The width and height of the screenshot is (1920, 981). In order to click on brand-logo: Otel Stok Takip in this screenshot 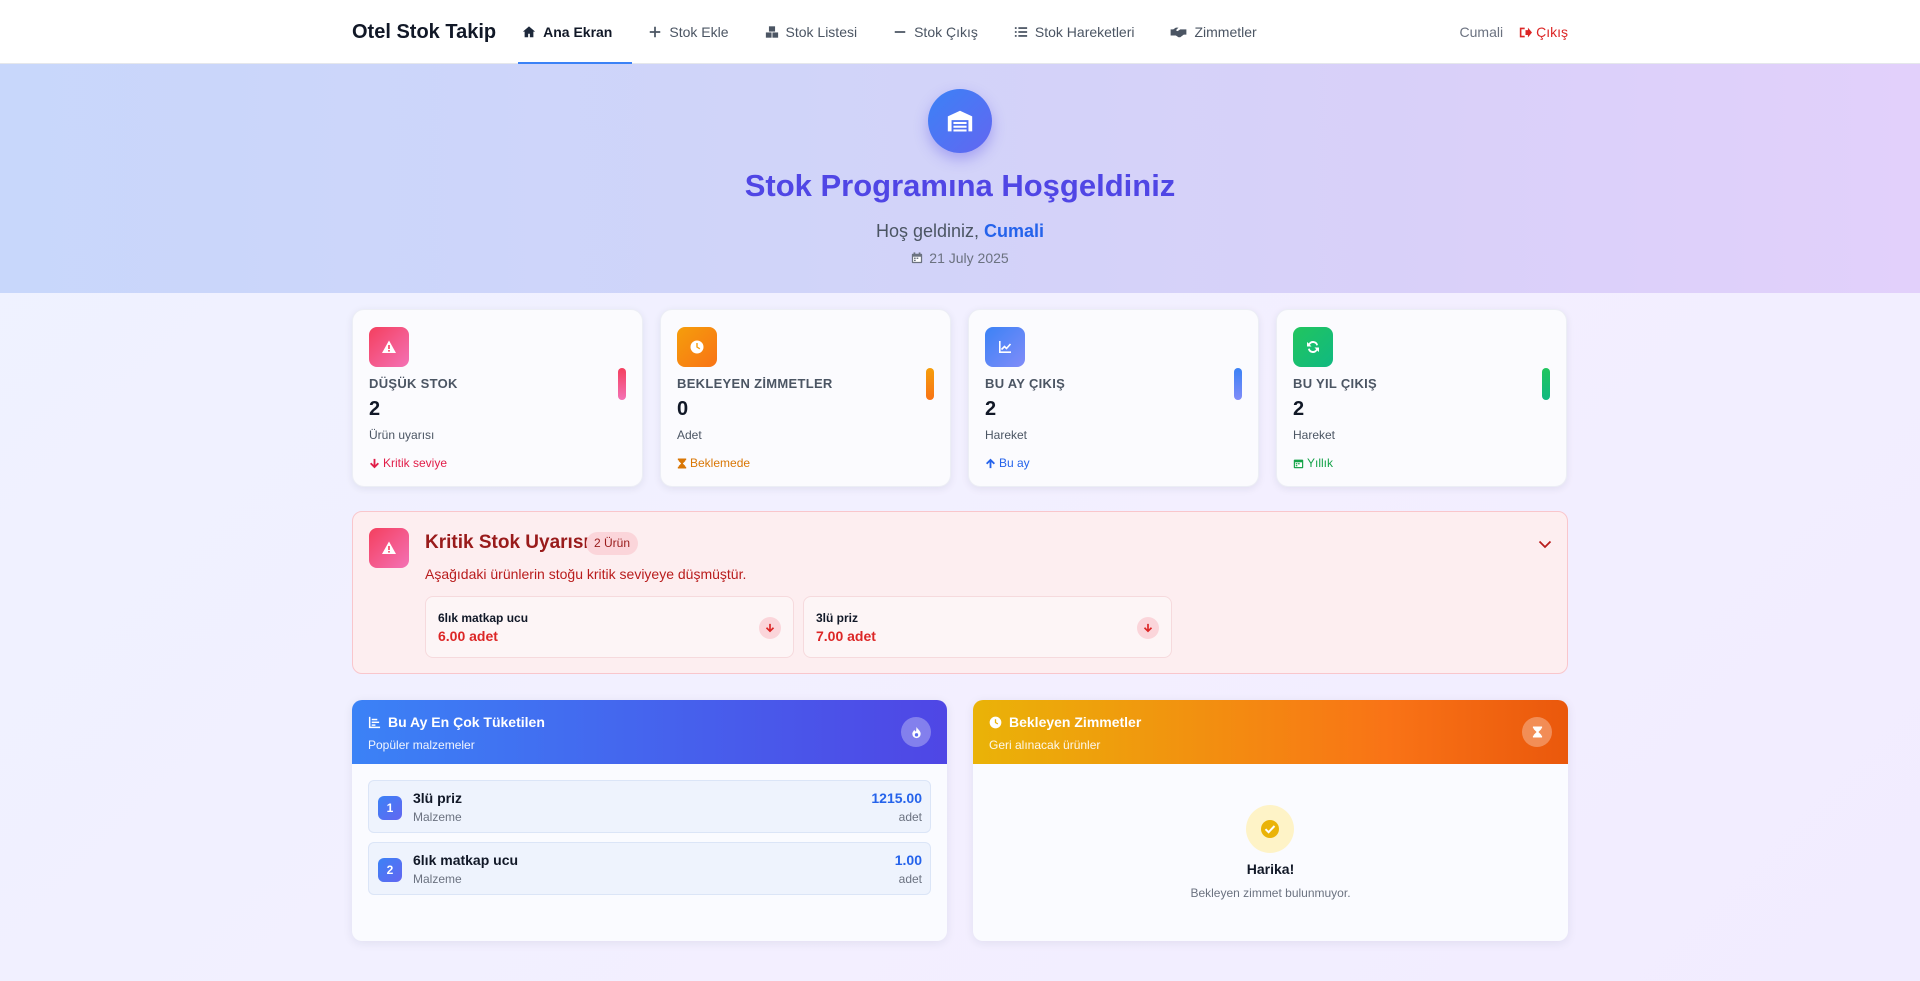, I will do `click(424, 32)`.